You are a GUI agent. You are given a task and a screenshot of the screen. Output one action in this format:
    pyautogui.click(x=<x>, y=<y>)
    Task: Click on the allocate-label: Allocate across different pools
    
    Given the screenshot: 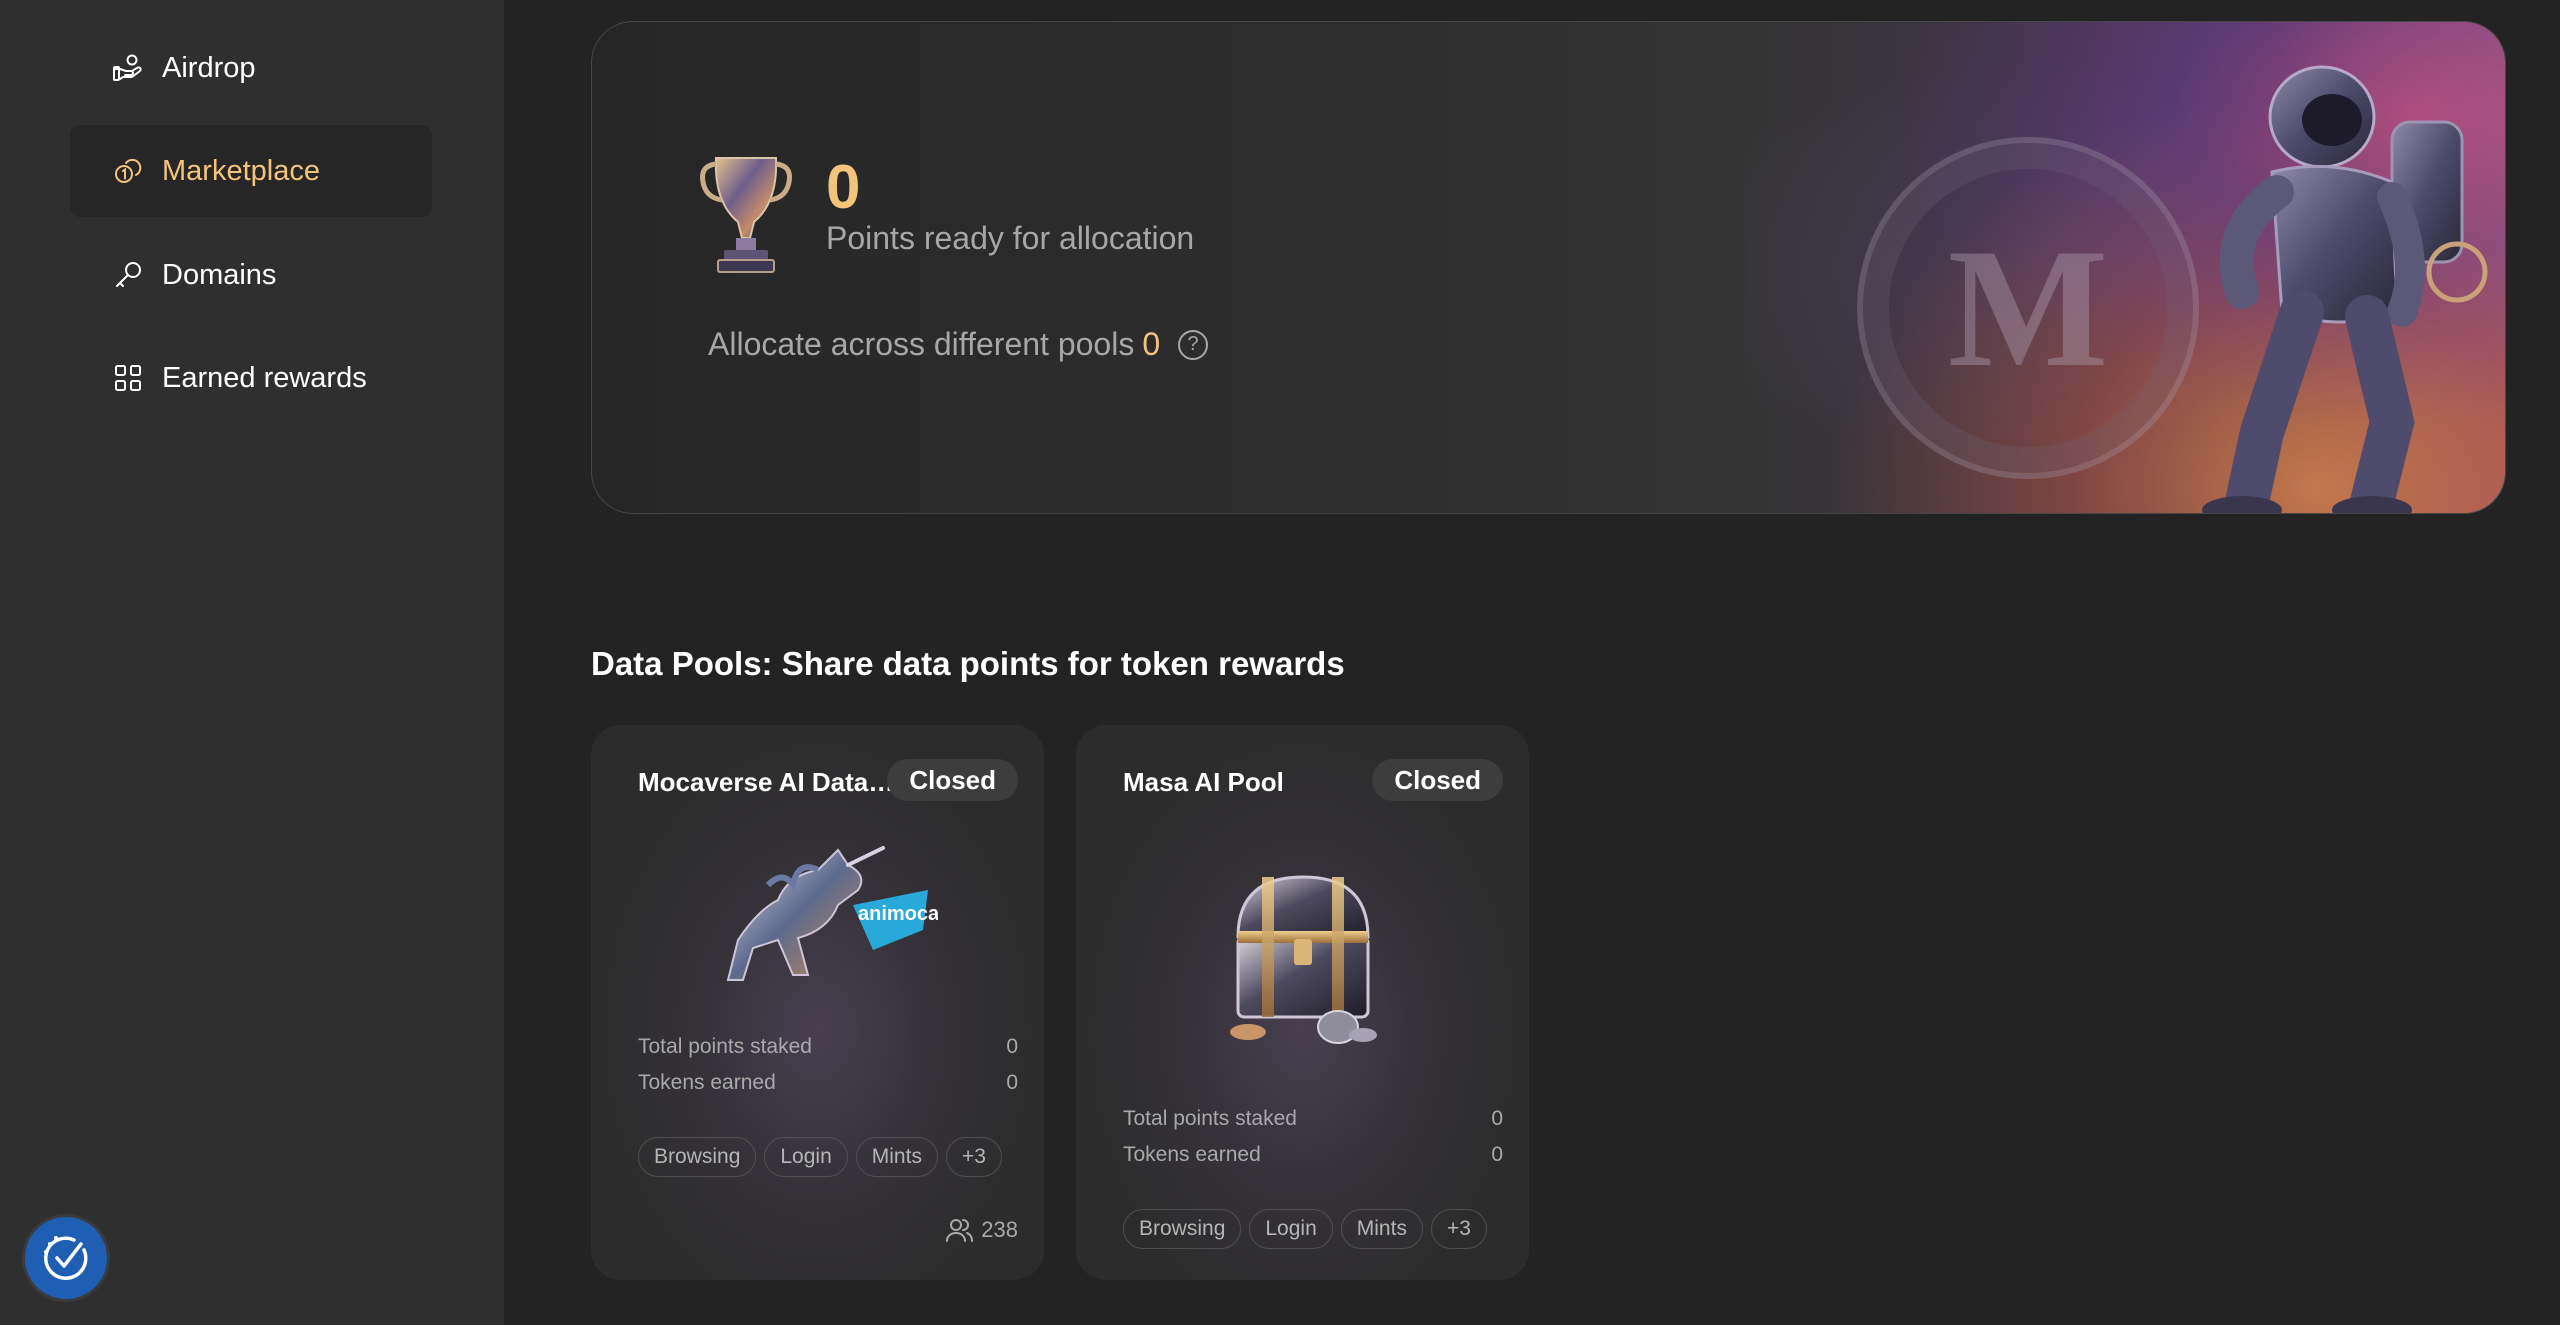 What is the action you would take?
    pyautogui.click(x=921, y=344)
    